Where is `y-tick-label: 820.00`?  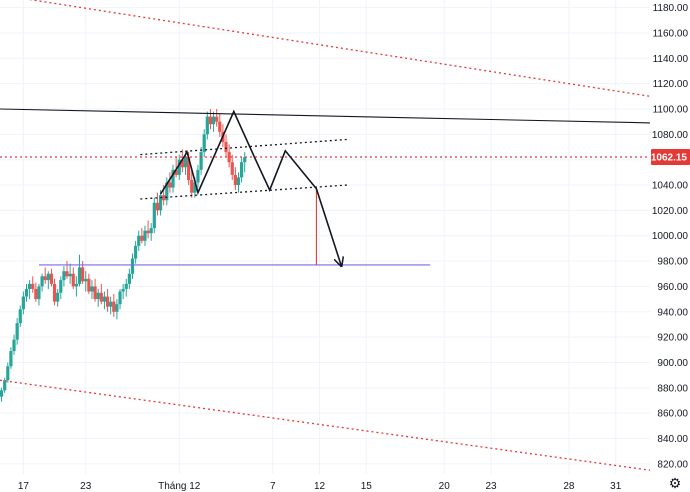 y-tick-label: 820.00 is located at coordinates (672, 464).